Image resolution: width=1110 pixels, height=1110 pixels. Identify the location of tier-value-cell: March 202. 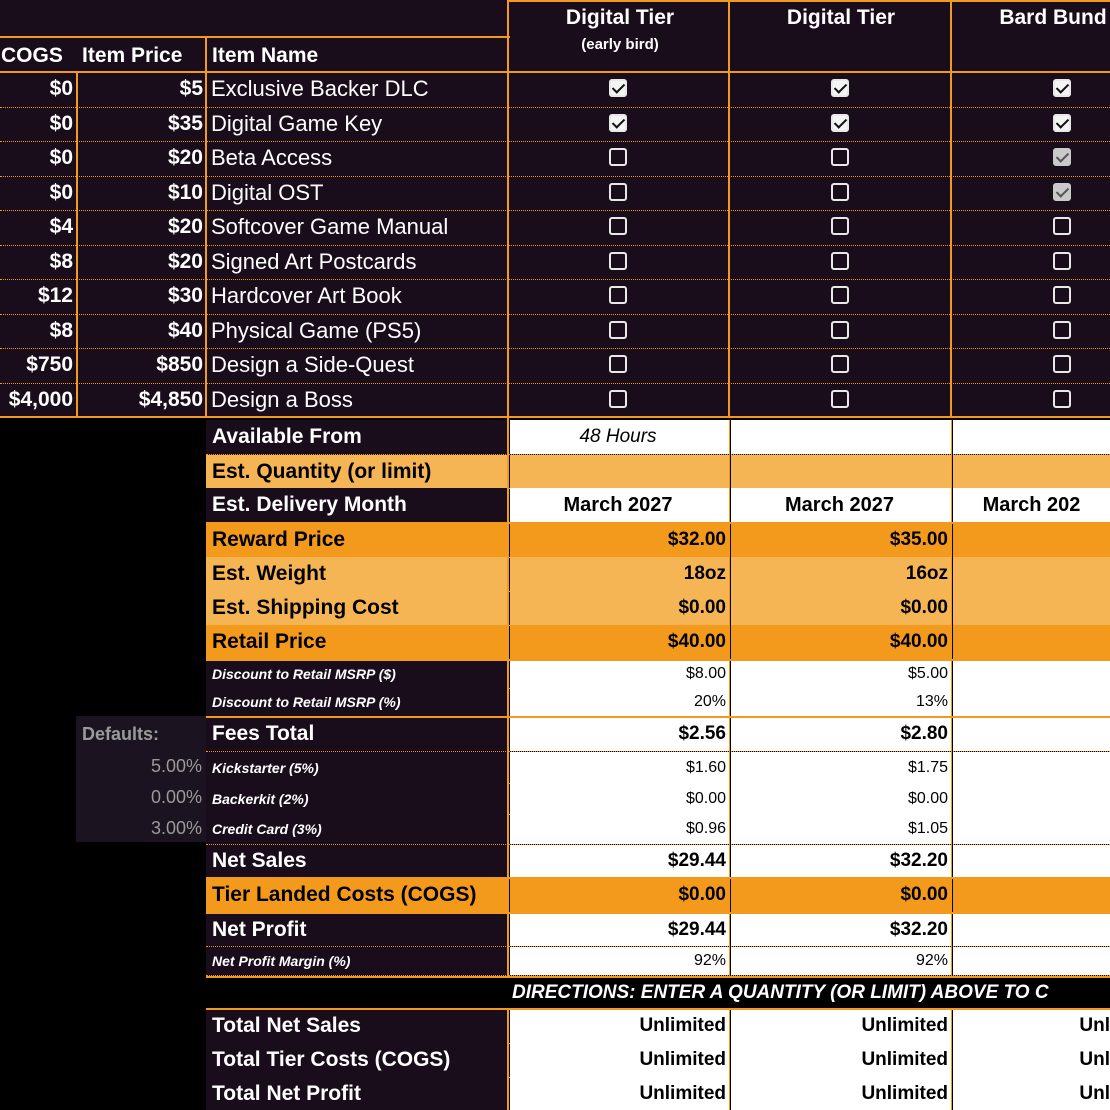
(1031, 505).